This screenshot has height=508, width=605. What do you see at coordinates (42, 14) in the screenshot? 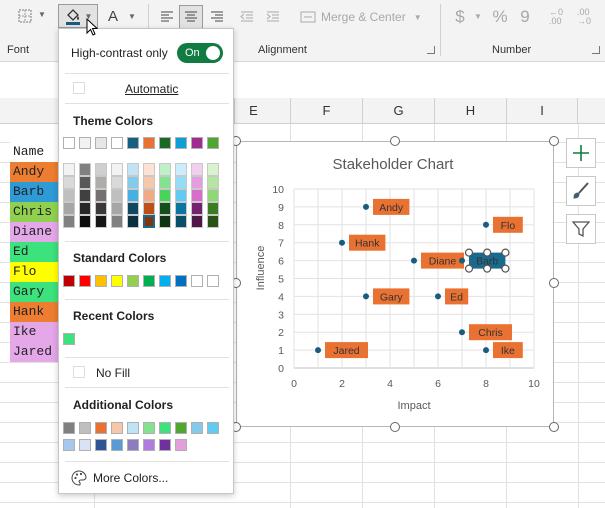
I see `borders-dropdown: ▼` at bounding box center [42, 14].